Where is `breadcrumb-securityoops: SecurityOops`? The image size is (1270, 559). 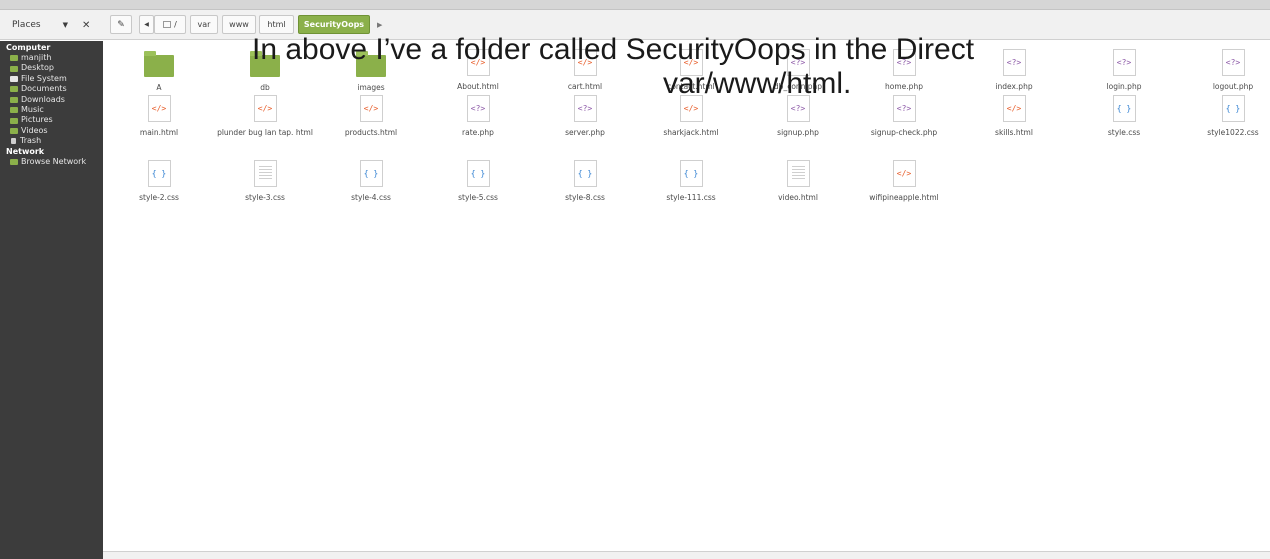
breadcrumb-securityoops: SecurityOops is located at coordinates (334, 24).